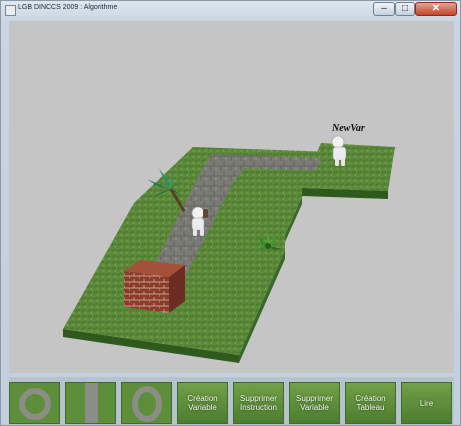 Image resolution: width=461 pixels, height=426 pixels. I want to click on app-icon, so click(10, 10).